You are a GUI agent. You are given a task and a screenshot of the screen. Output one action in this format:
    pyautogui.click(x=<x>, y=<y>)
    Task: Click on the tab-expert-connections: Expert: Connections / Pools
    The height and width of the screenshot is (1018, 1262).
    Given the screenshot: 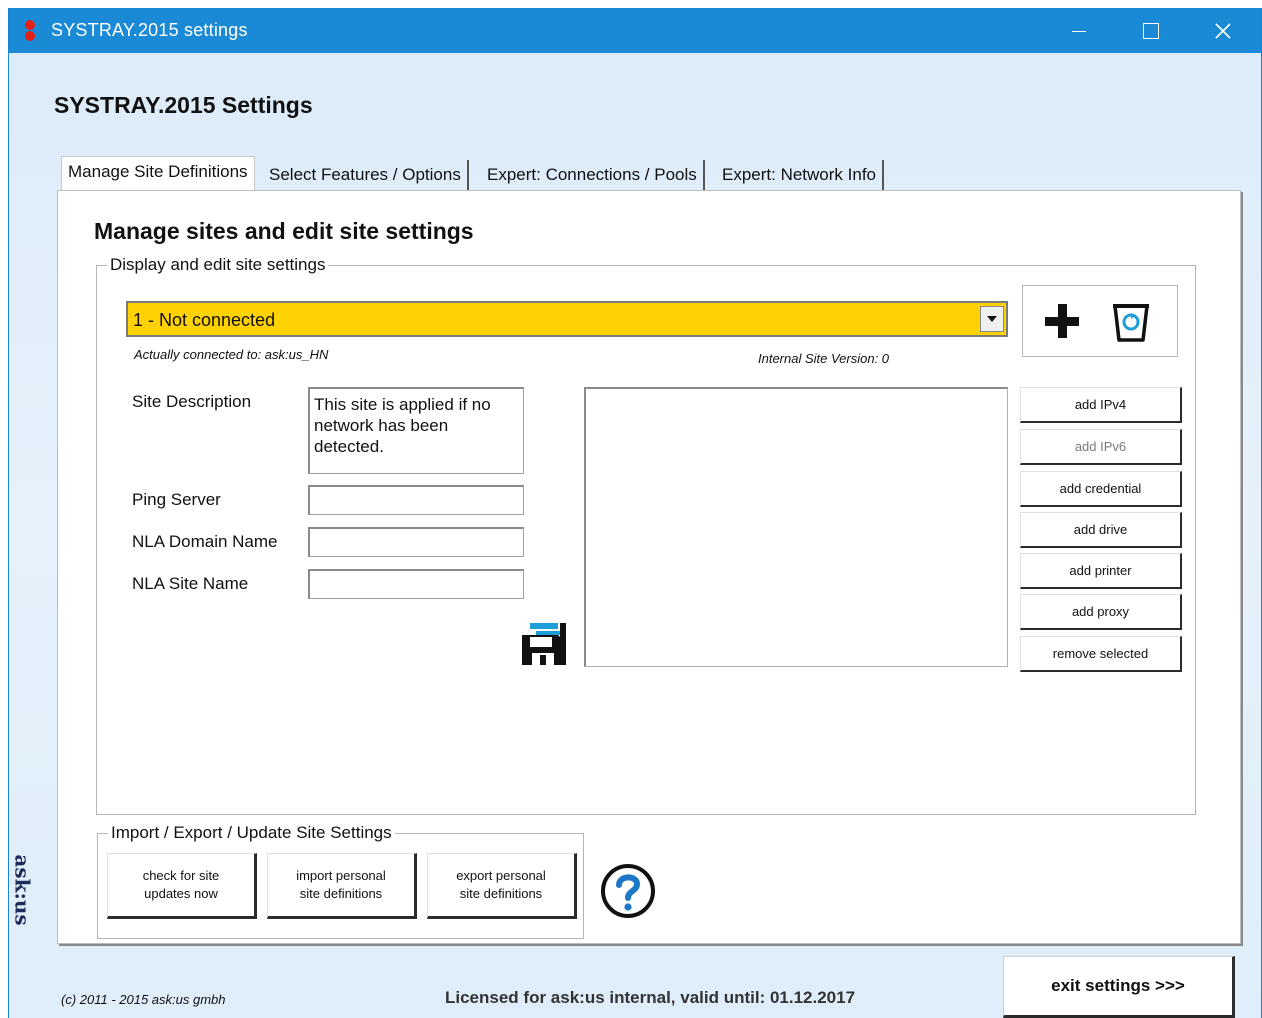 What is the action you would take?
    pyautogui.click(x=593, y=175)
    